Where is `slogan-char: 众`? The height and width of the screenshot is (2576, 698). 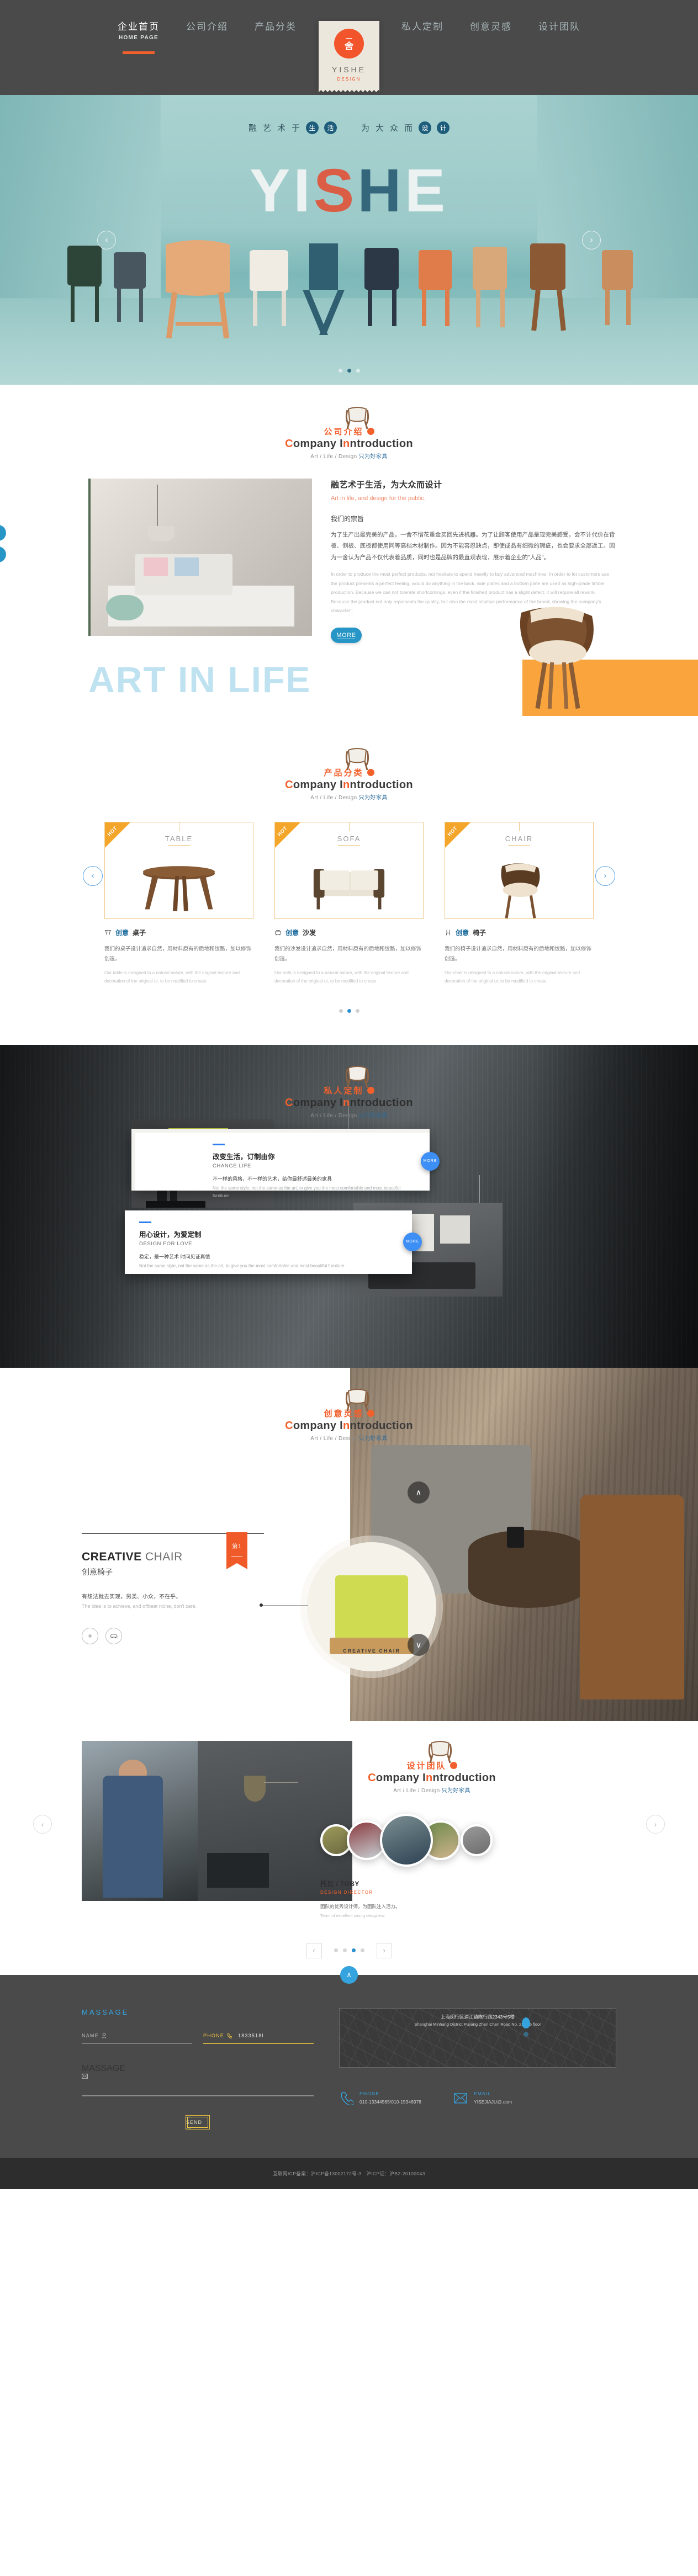 slogan-char: 众 is located at coordinates (394, 128).